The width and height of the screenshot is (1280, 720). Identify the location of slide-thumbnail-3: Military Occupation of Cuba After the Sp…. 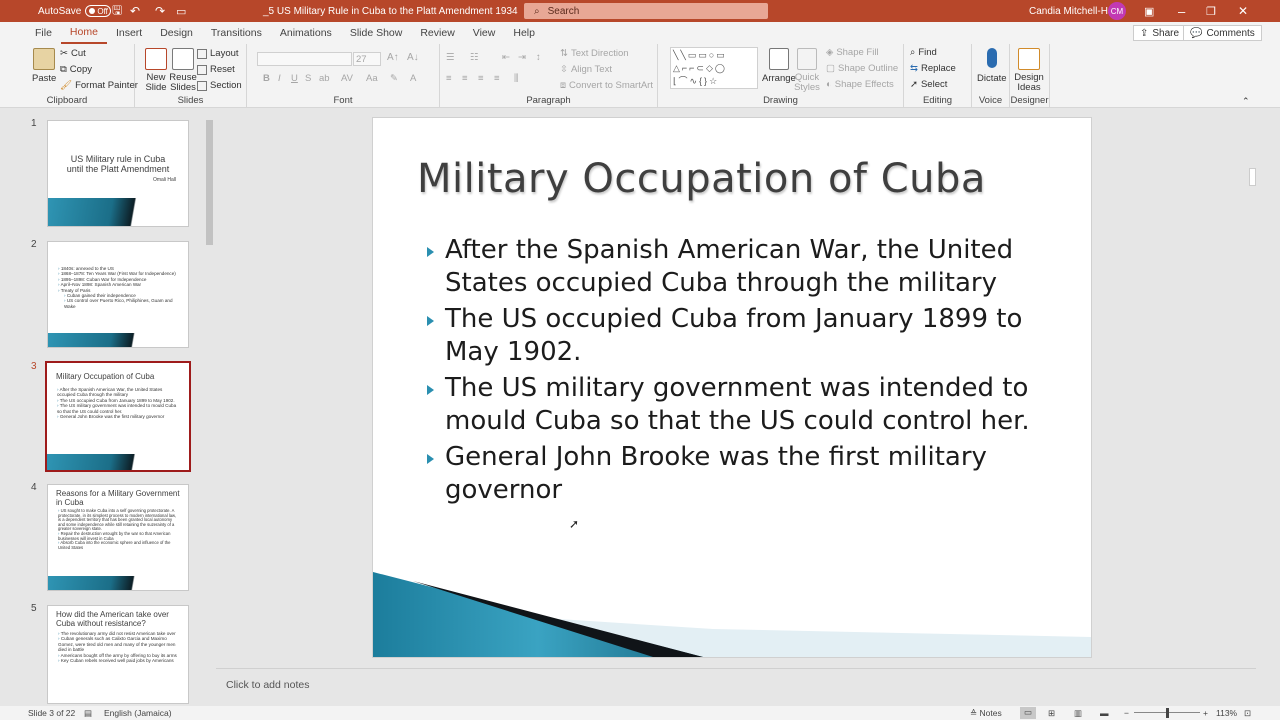
(118, 416).